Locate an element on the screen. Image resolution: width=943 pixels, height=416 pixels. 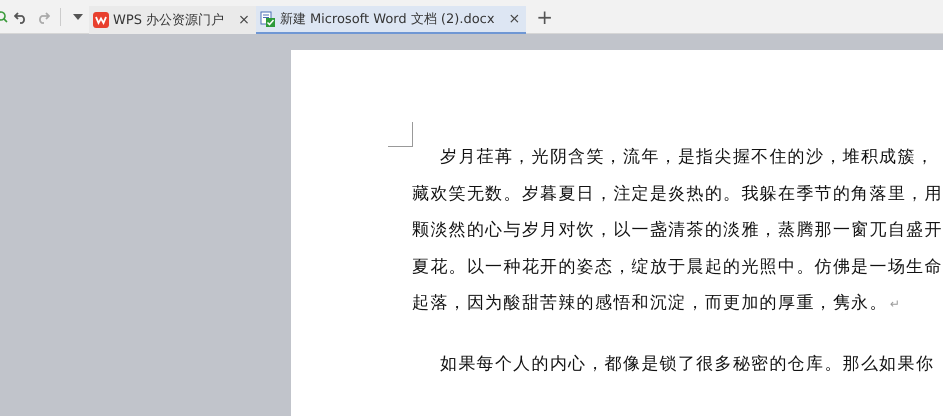
wps-logo-icon is located at coordinates (101, 20).